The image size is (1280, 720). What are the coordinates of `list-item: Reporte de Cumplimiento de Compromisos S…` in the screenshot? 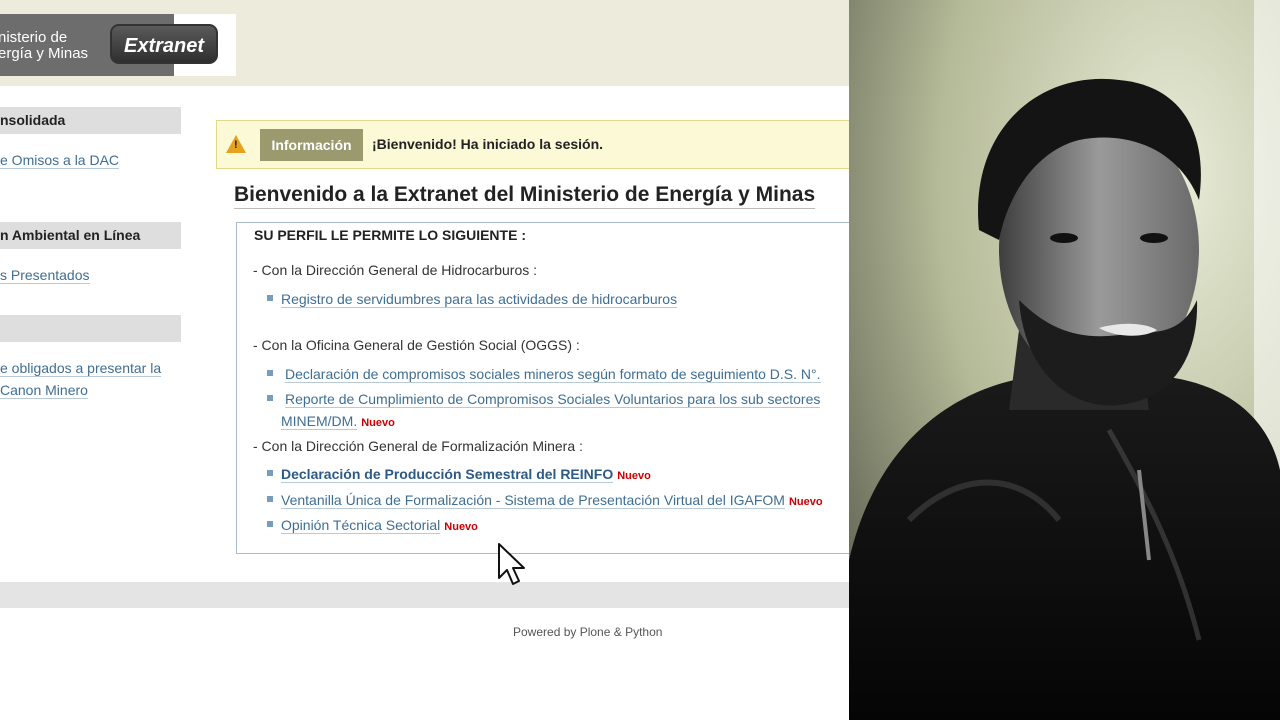 It's located at (544, 399).